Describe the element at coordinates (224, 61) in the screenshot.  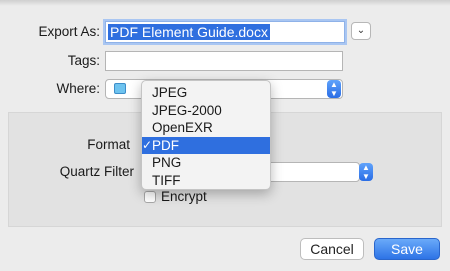
I see `tags-field` at that location.